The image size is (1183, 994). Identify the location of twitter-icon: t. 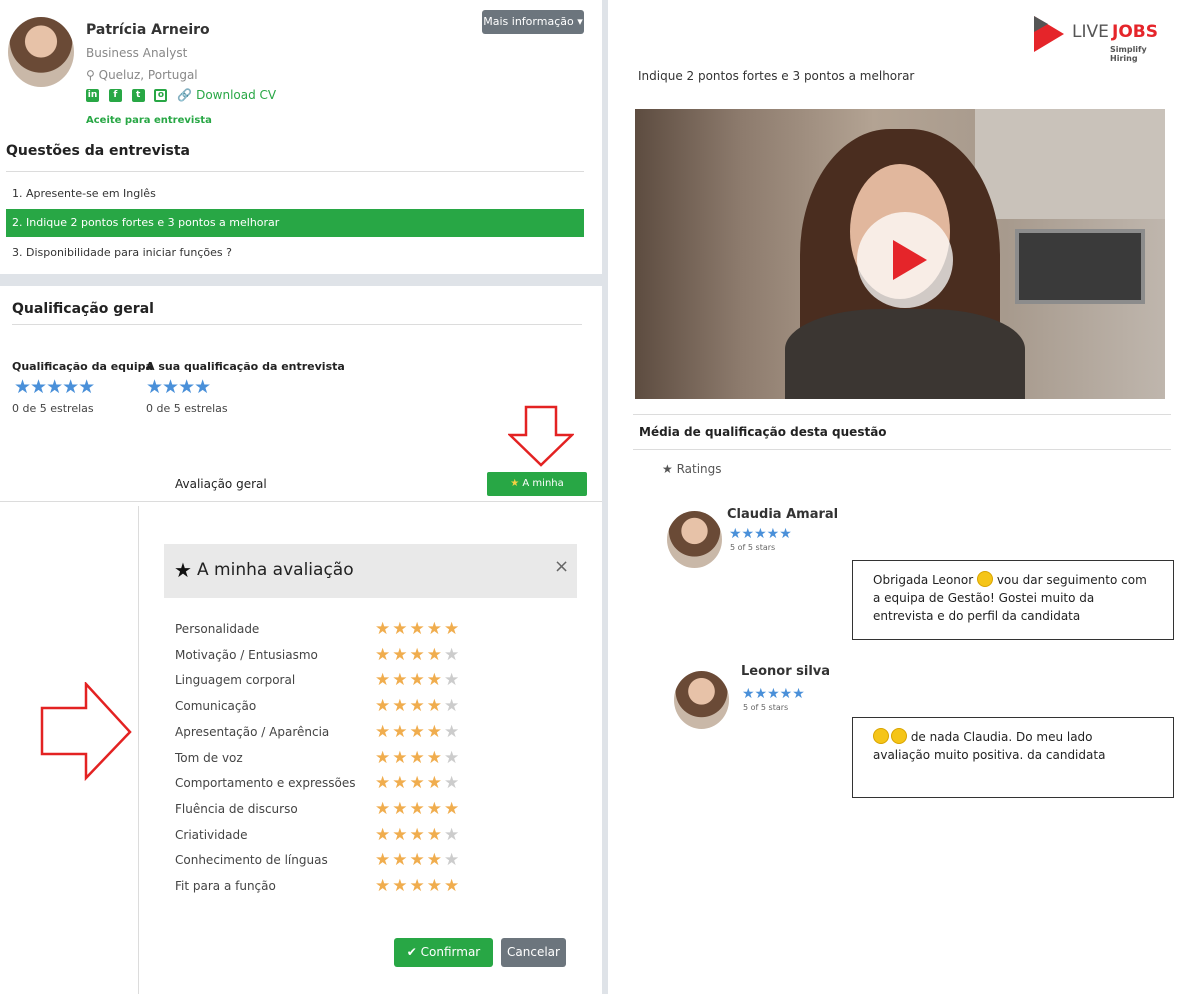
(138, 95).